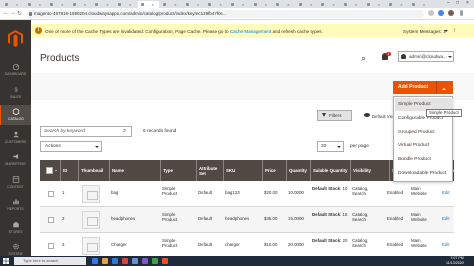 This screenshot has width=474, height=266. Describe the element at coordinates (105, 261) in the screenshot. I see `file-explorer-icon` at that location.